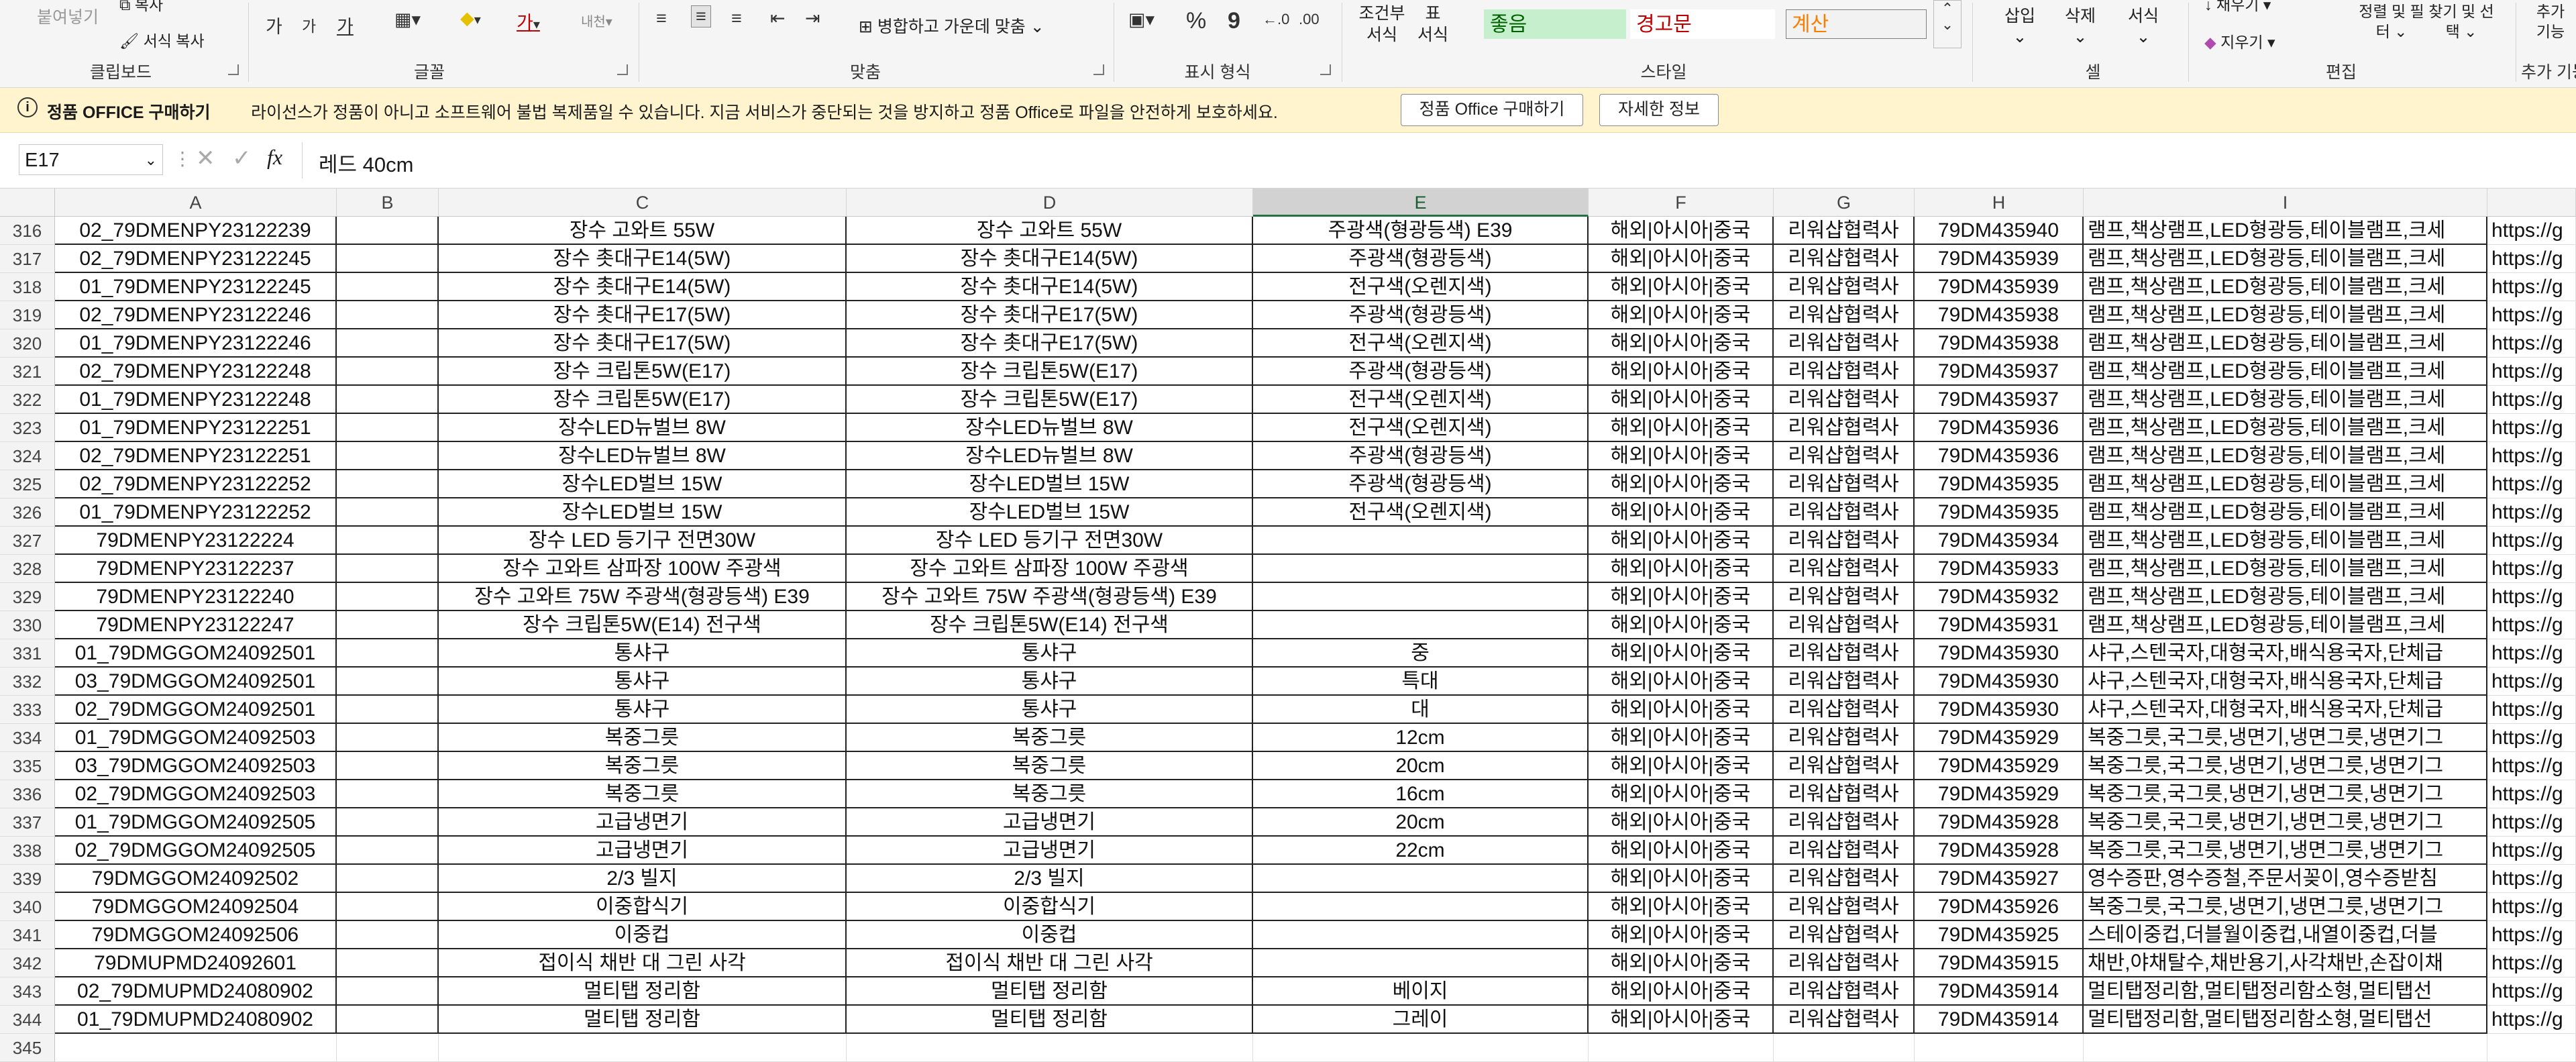  I want to click on cell-c: 장수 촛대구E14(5W), so click(643, 287).